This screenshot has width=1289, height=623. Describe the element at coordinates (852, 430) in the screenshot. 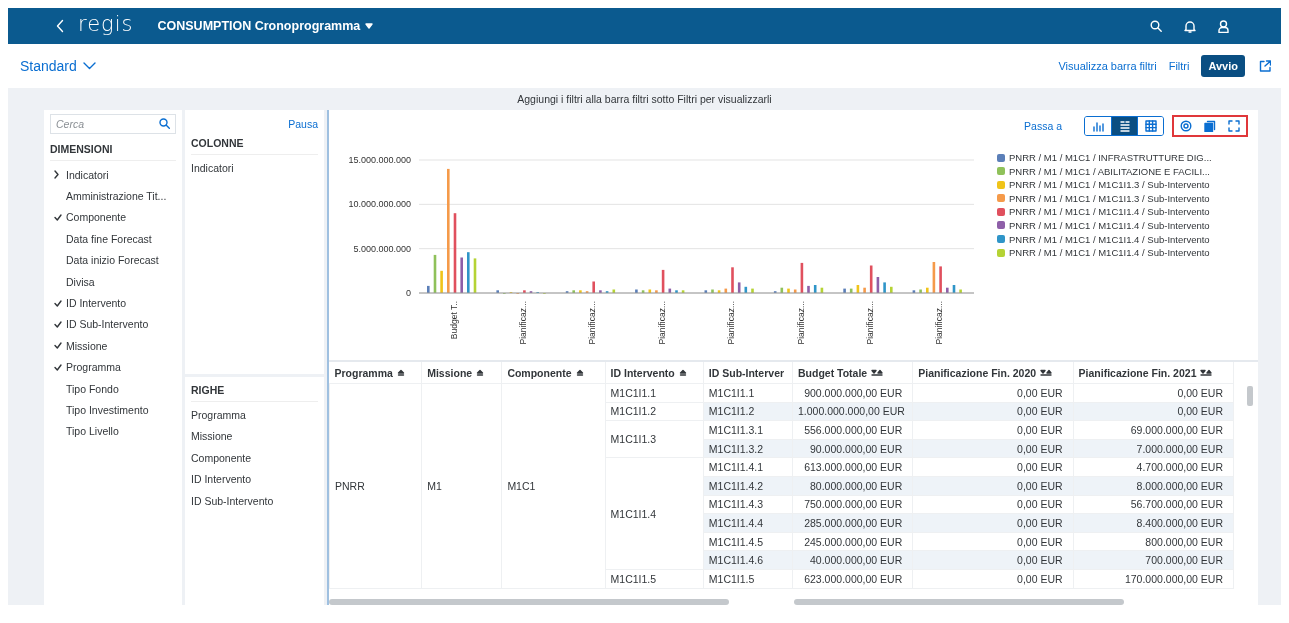

I see `table-cell: 556.000.000,00 EUR` at that location.